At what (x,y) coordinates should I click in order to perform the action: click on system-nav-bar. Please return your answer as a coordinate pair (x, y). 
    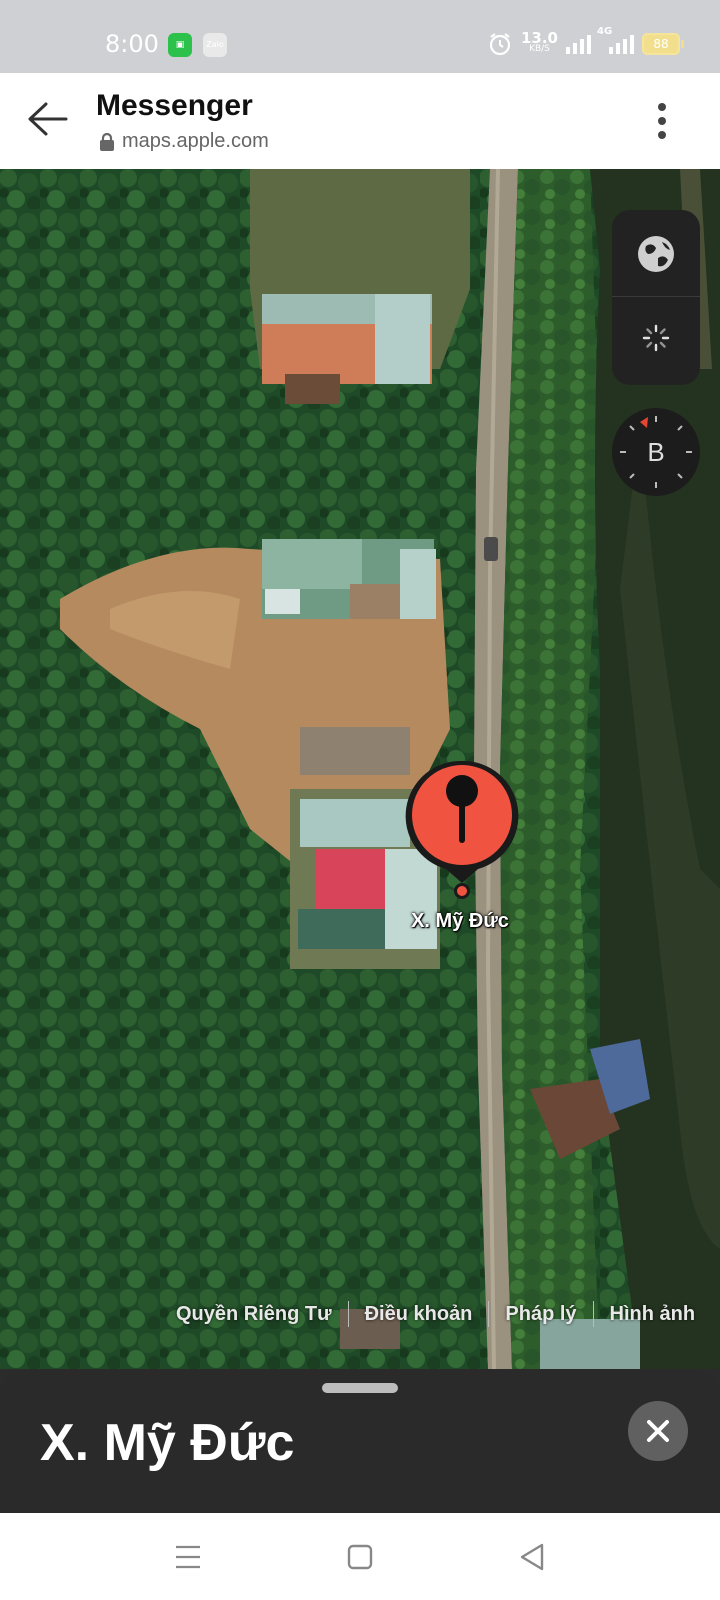
    Looking at the image, I should click on (360, 1556).